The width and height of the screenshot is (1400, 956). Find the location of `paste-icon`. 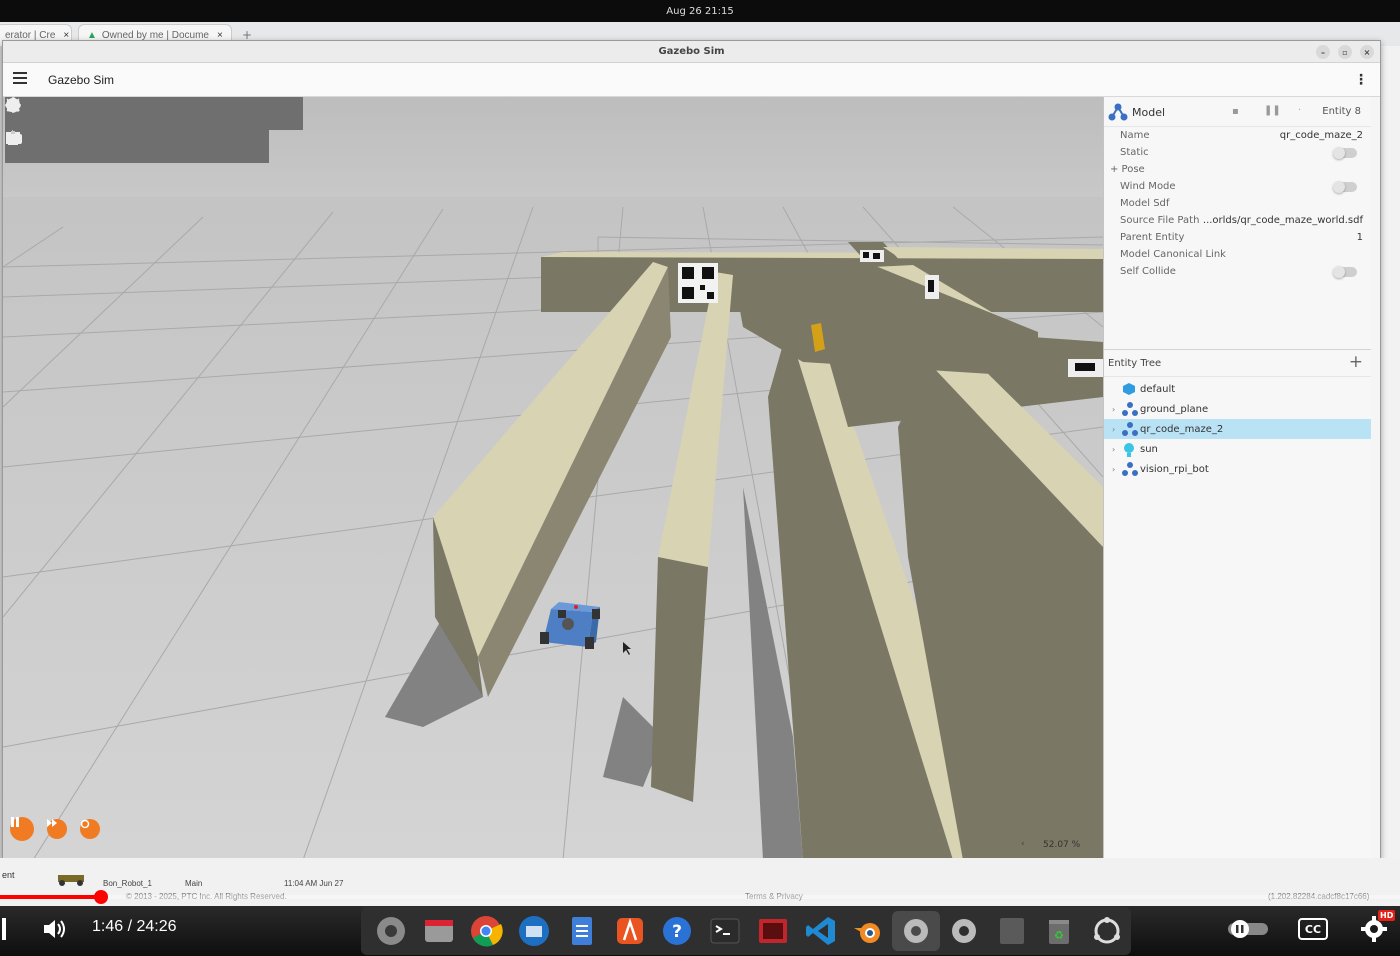

paste-icon is located at coordinates (138, 147).